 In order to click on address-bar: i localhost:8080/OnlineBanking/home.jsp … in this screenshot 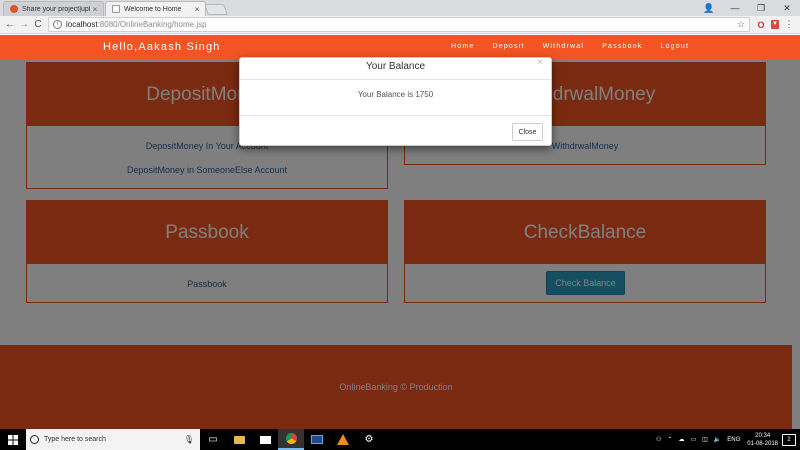, I will do `click(399, 24)`.